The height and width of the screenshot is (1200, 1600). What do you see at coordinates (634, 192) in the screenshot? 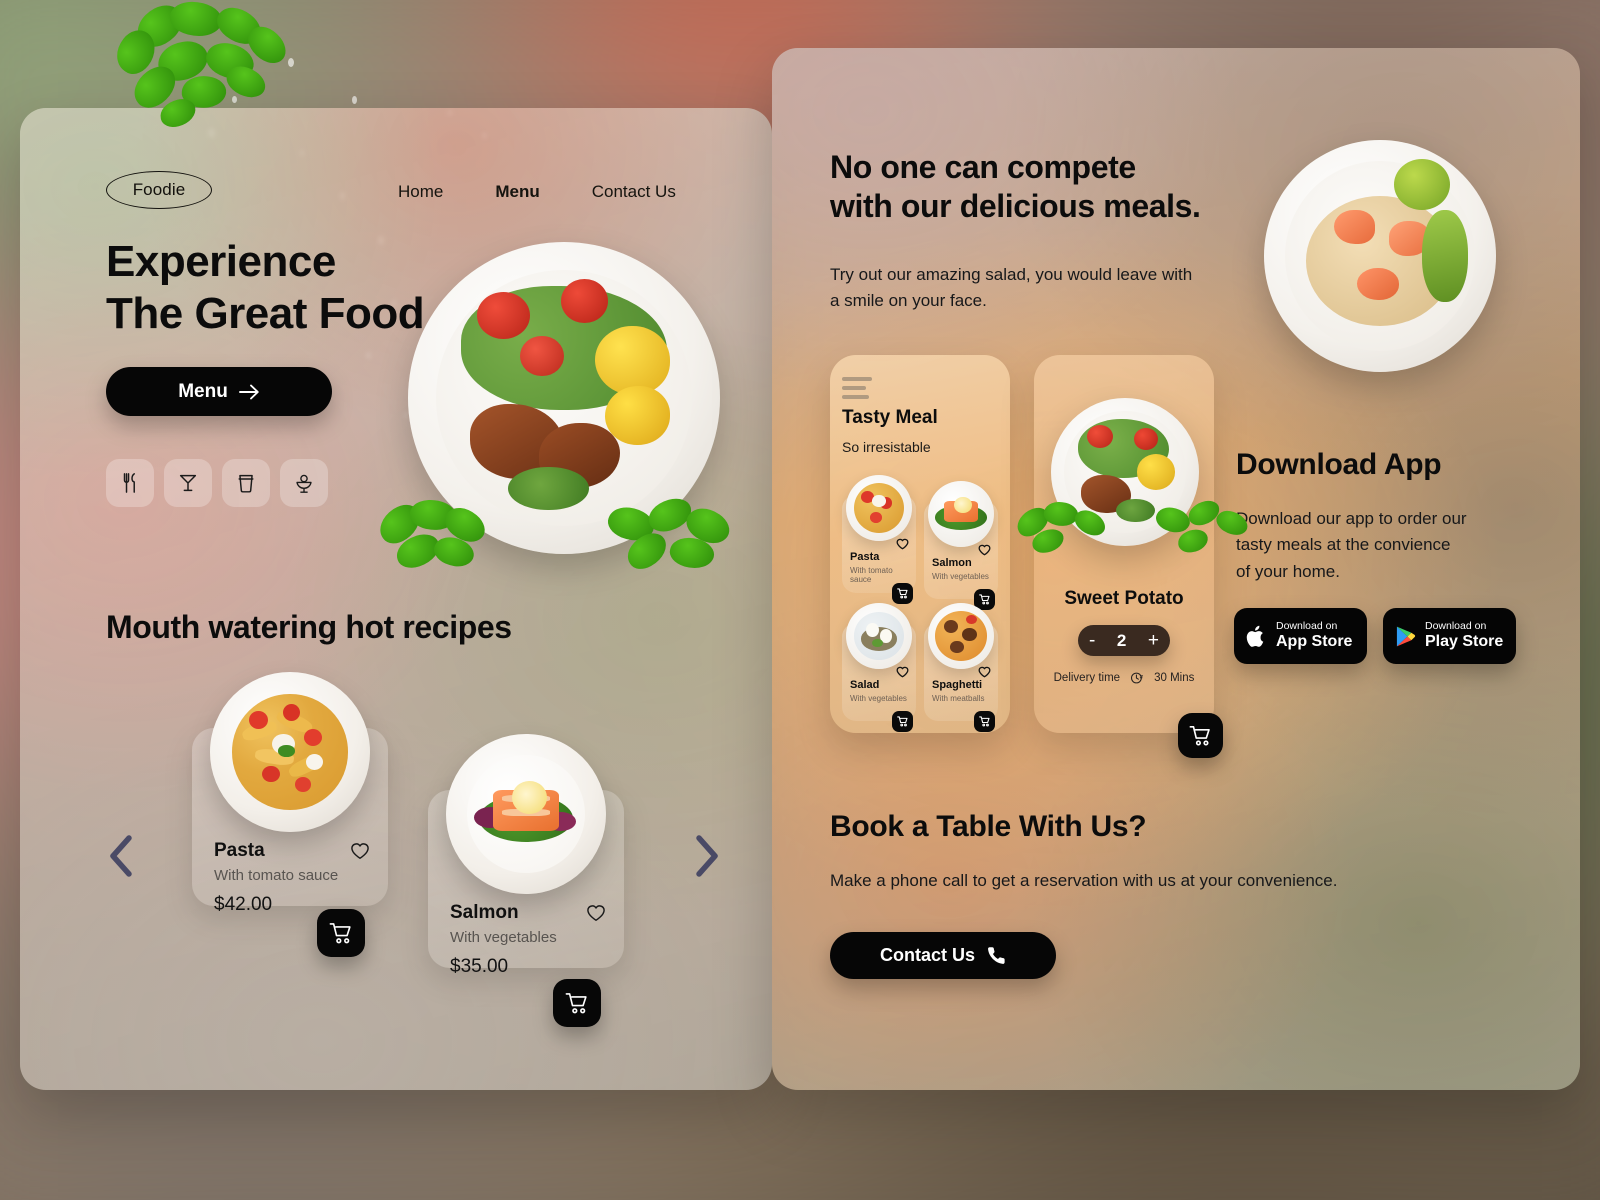
I see `nav-item-contact-us: Contact Us` at bounding box center [634, 192].